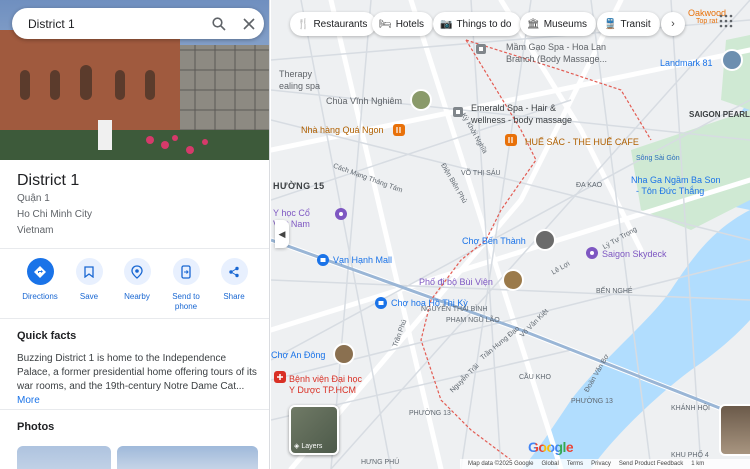 This screenshot has width=750, height=469. Describe the element at coordinates (556, 47) in the screenshot. I see `map-label: Mầm Gạo Spa - Hoa Lan` at that location.